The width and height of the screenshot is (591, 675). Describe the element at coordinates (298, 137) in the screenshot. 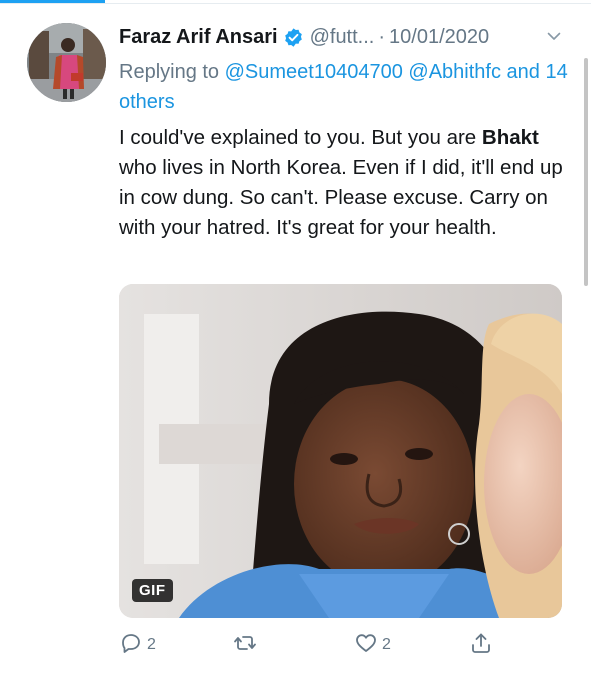

I see `tweet-text-part: I could've explained to you. But you are` at that location.